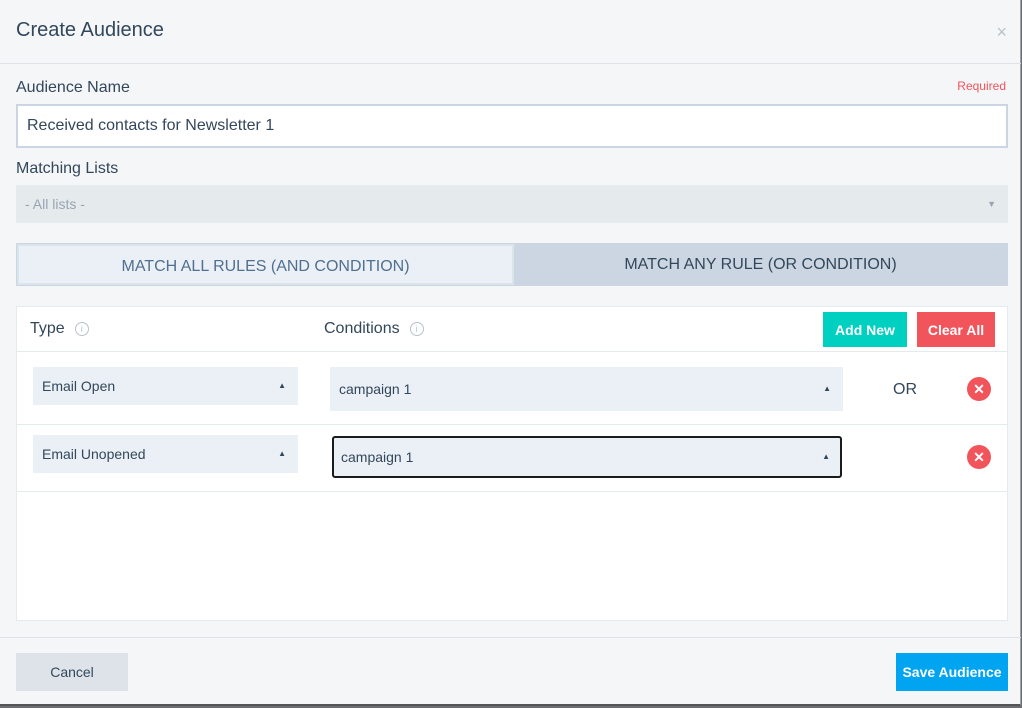  Describe the element at coordinates (952, 672) in the screenshot. I see `save-audience-button: Save Audience` at that location.